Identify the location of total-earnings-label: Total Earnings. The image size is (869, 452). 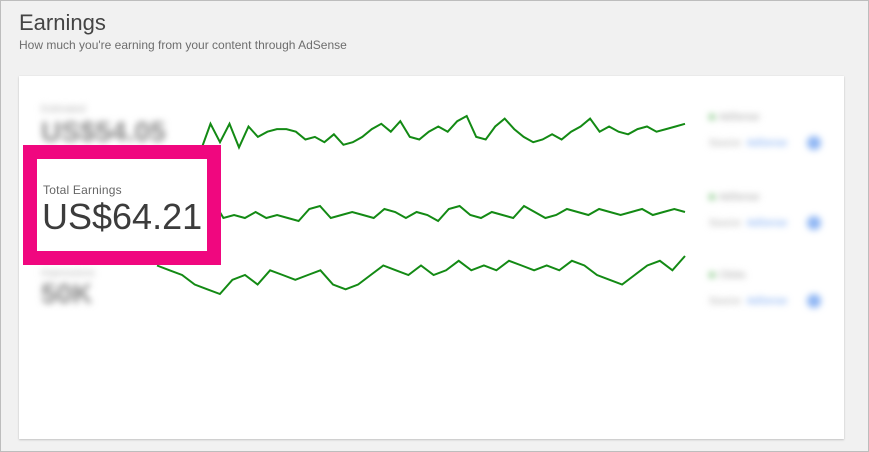
(82, 190).